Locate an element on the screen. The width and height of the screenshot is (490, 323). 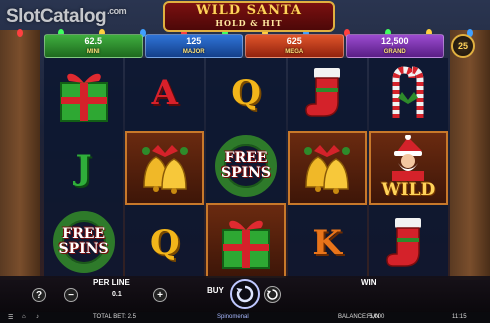
jackpot-label: GRAND is located at coordinates (394, 52).